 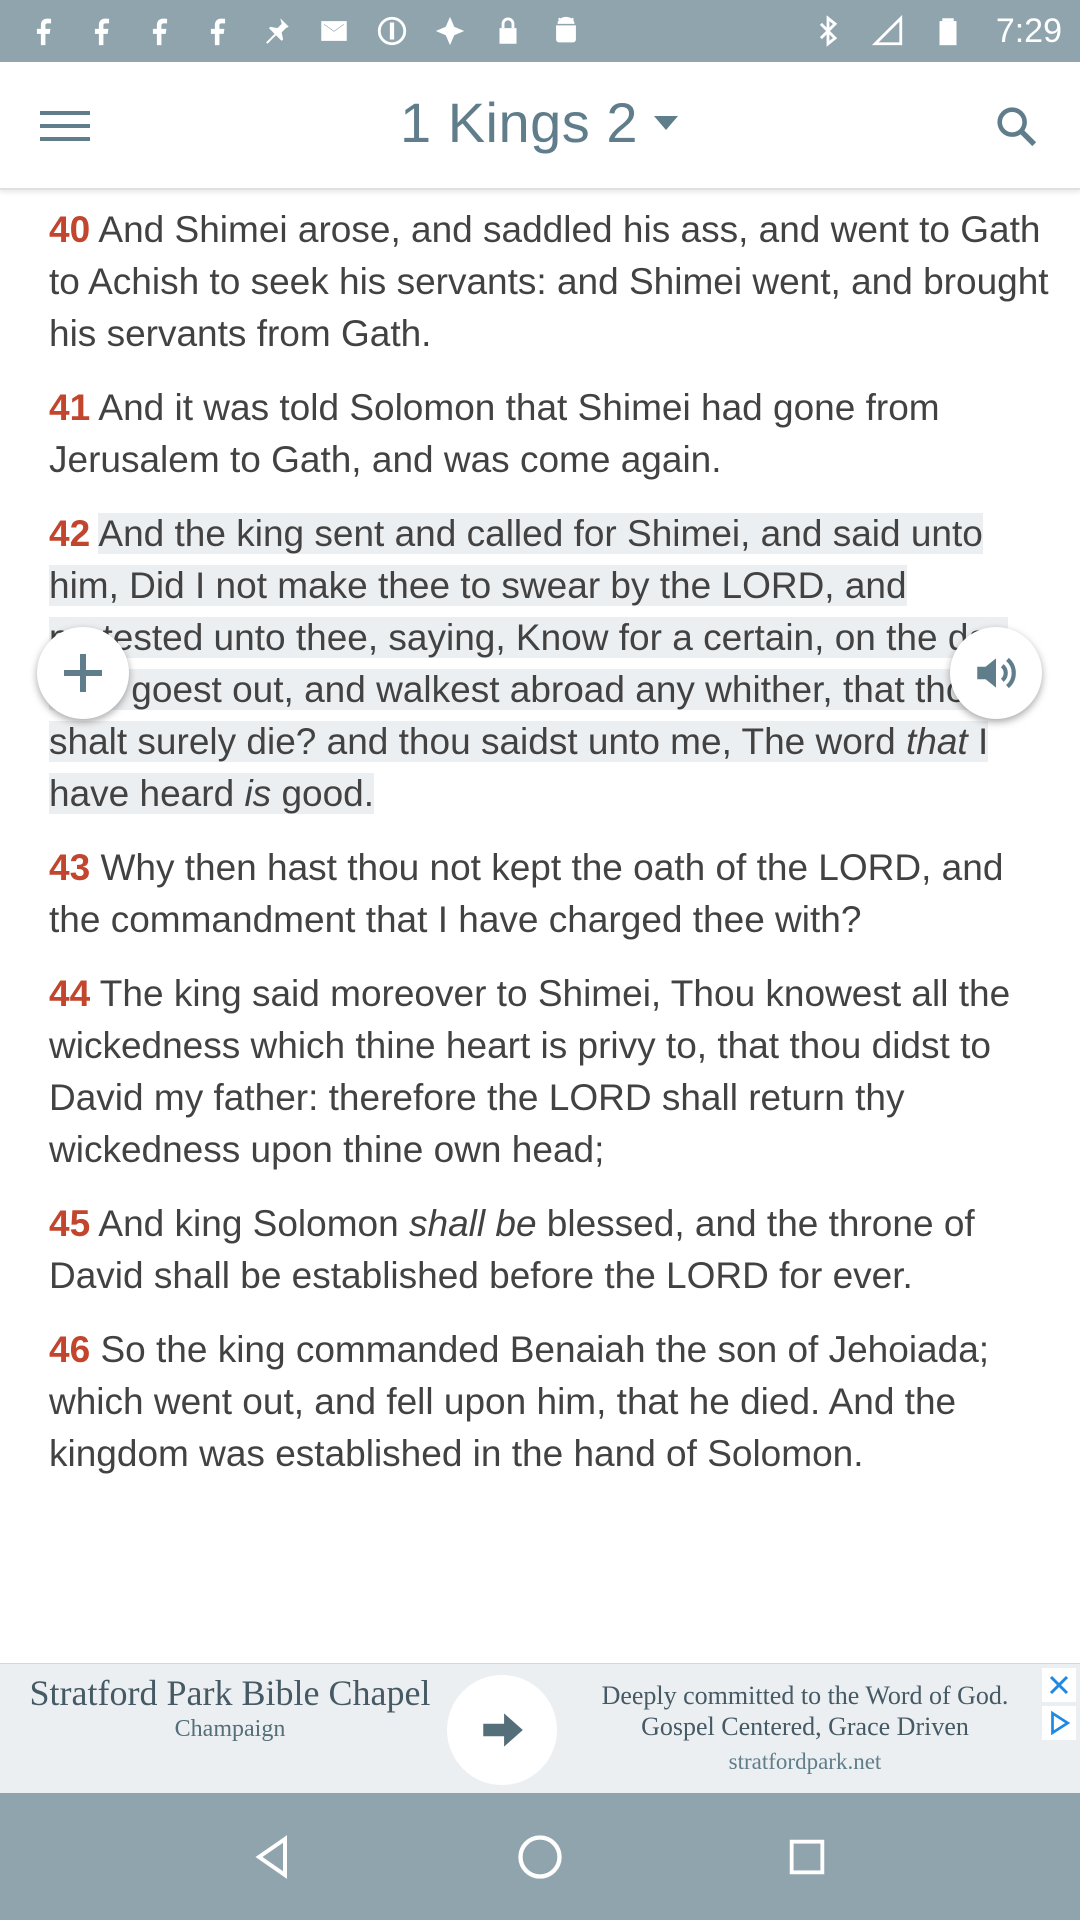 I want to click on arrow-right-icon, so click(x=503, y=1730).